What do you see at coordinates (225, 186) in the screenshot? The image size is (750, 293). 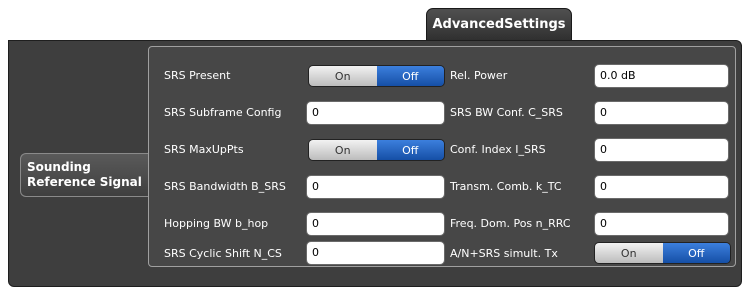 I see `srs-bandwidth-label: SRS Bandwidth B_SRS` at bounding box center [225, 186].